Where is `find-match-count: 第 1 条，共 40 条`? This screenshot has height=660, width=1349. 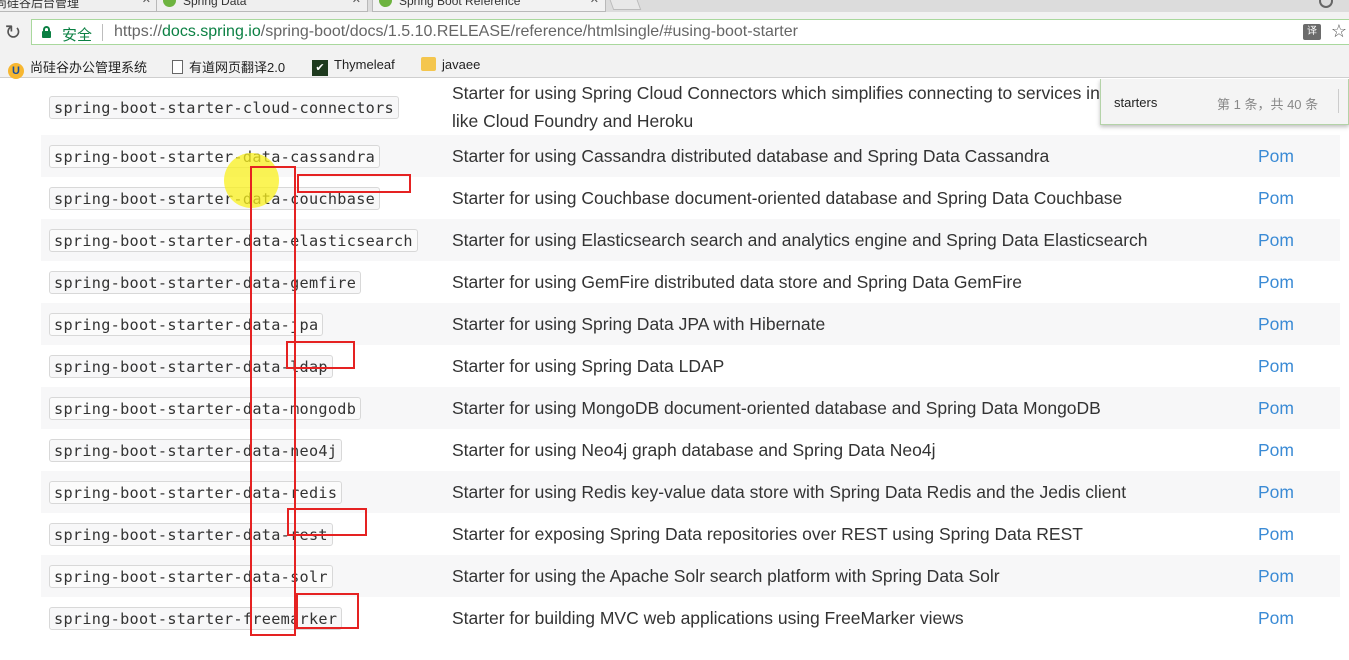 find-match-count: 第 1 条，共 40 条 is located at coordinates (1268, 104).